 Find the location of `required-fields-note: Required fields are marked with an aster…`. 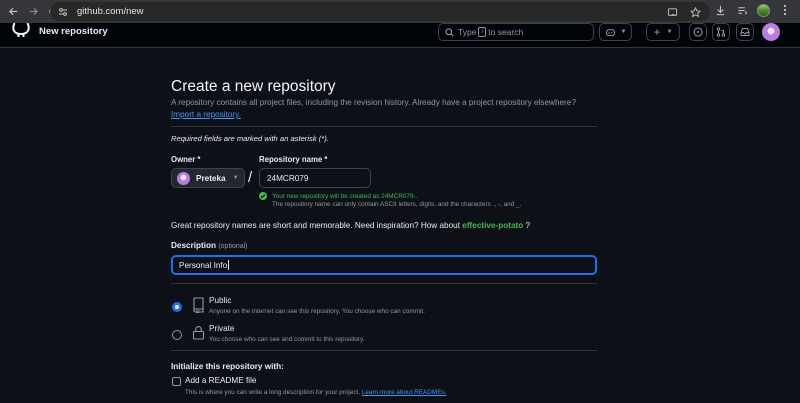

required-fields-note: Required fields are marked with an aster… is located at coordinates (250, 138).